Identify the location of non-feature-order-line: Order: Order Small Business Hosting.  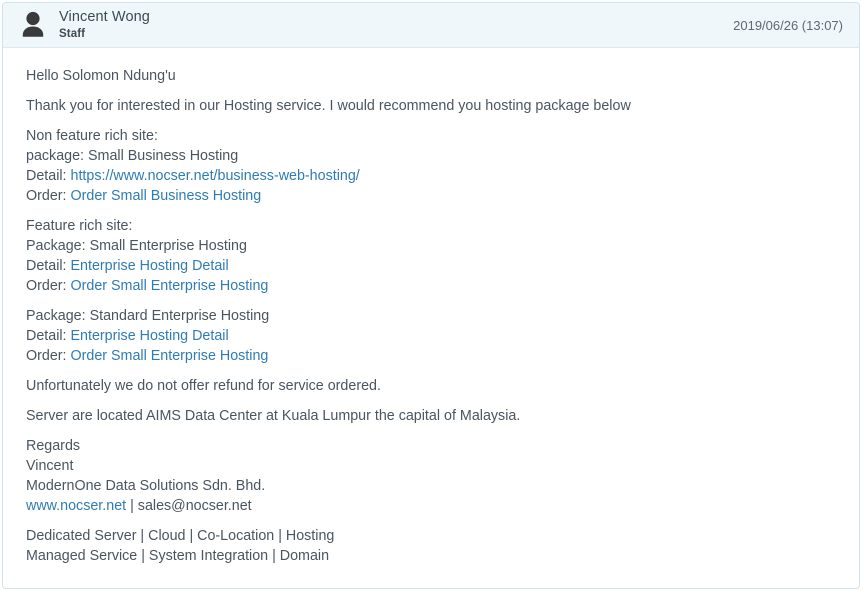
(431, 196).